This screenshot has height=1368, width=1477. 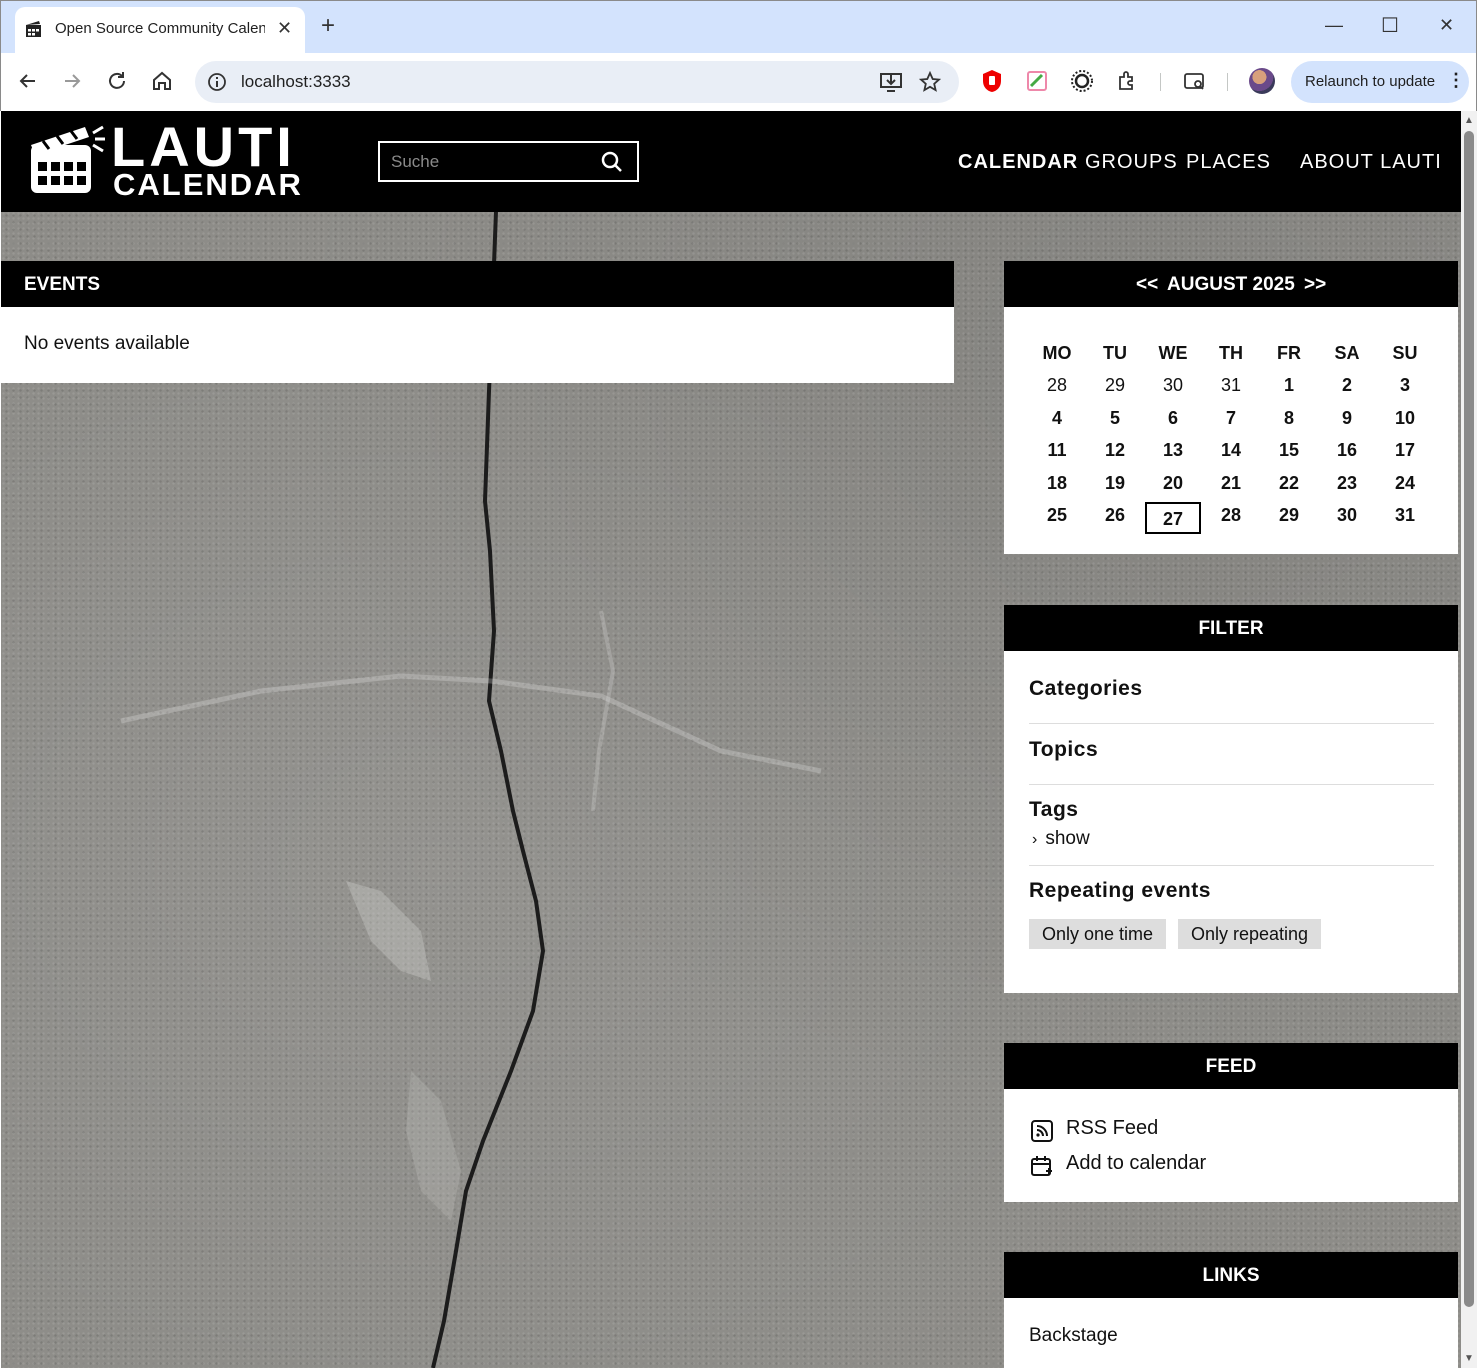 I want to click on calendar-day: 11, so click(x=1057, y=450).